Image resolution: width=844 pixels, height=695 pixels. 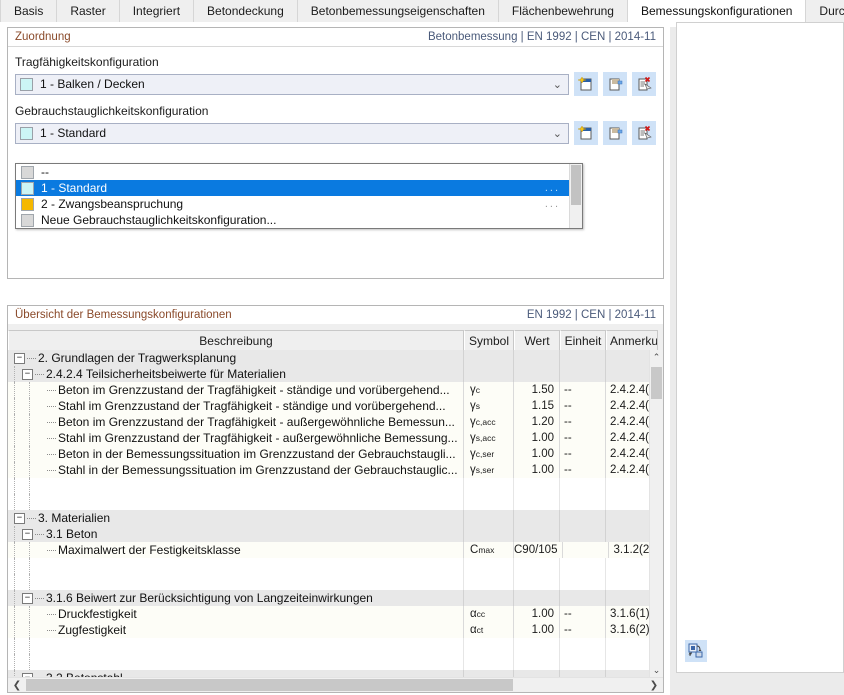 I want to click on grid-vertical-scrollbar: ⌃ ⌄, so click(x=656, y=514).